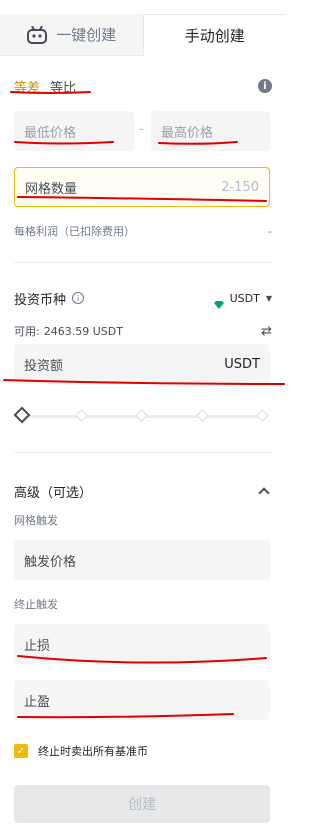  Describe the element at coordinates (44, 366) in the screenshot. I see `investment-amount-placeholder: 投资额` at that location.